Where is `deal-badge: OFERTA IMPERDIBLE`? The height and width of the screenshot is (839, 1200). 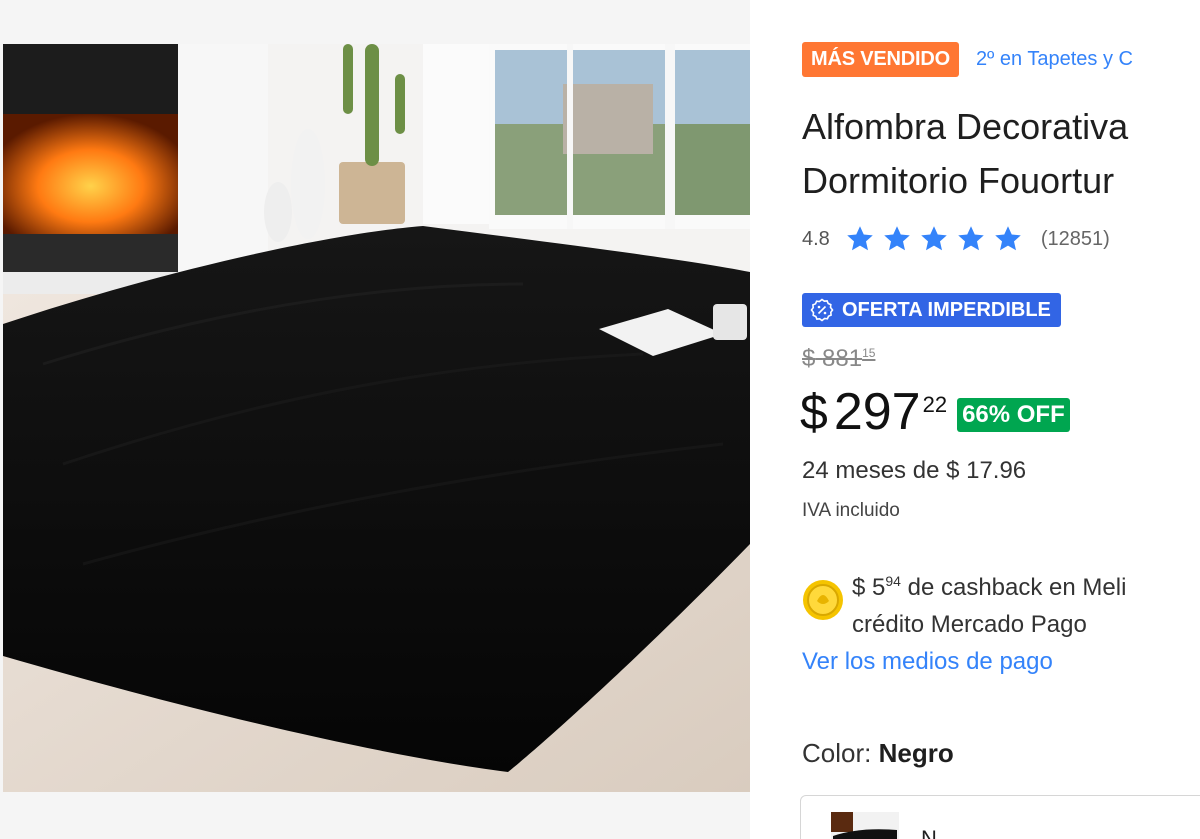 deal-badge: OFERTA IMPERDIBLE is located at coordinates (931, 310).